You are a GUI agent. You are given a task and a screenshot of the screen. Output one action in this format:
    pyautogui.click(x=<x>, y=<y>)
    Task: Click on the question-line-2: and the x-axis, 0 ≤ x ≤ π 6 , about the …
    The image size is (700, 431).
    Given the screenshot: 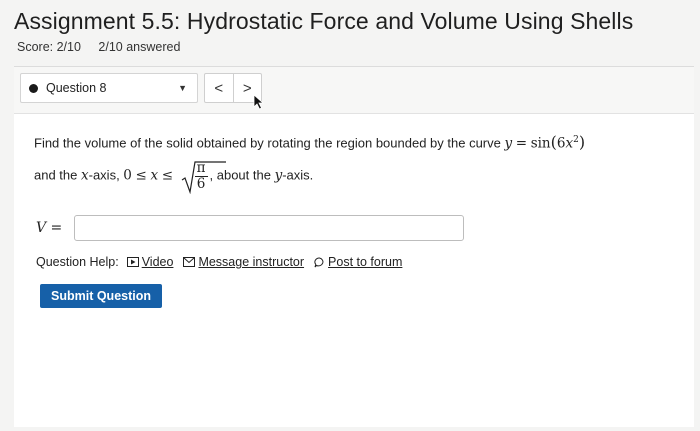 What is the action you would take?
    pyautogui.click(x=174, y=177)
    